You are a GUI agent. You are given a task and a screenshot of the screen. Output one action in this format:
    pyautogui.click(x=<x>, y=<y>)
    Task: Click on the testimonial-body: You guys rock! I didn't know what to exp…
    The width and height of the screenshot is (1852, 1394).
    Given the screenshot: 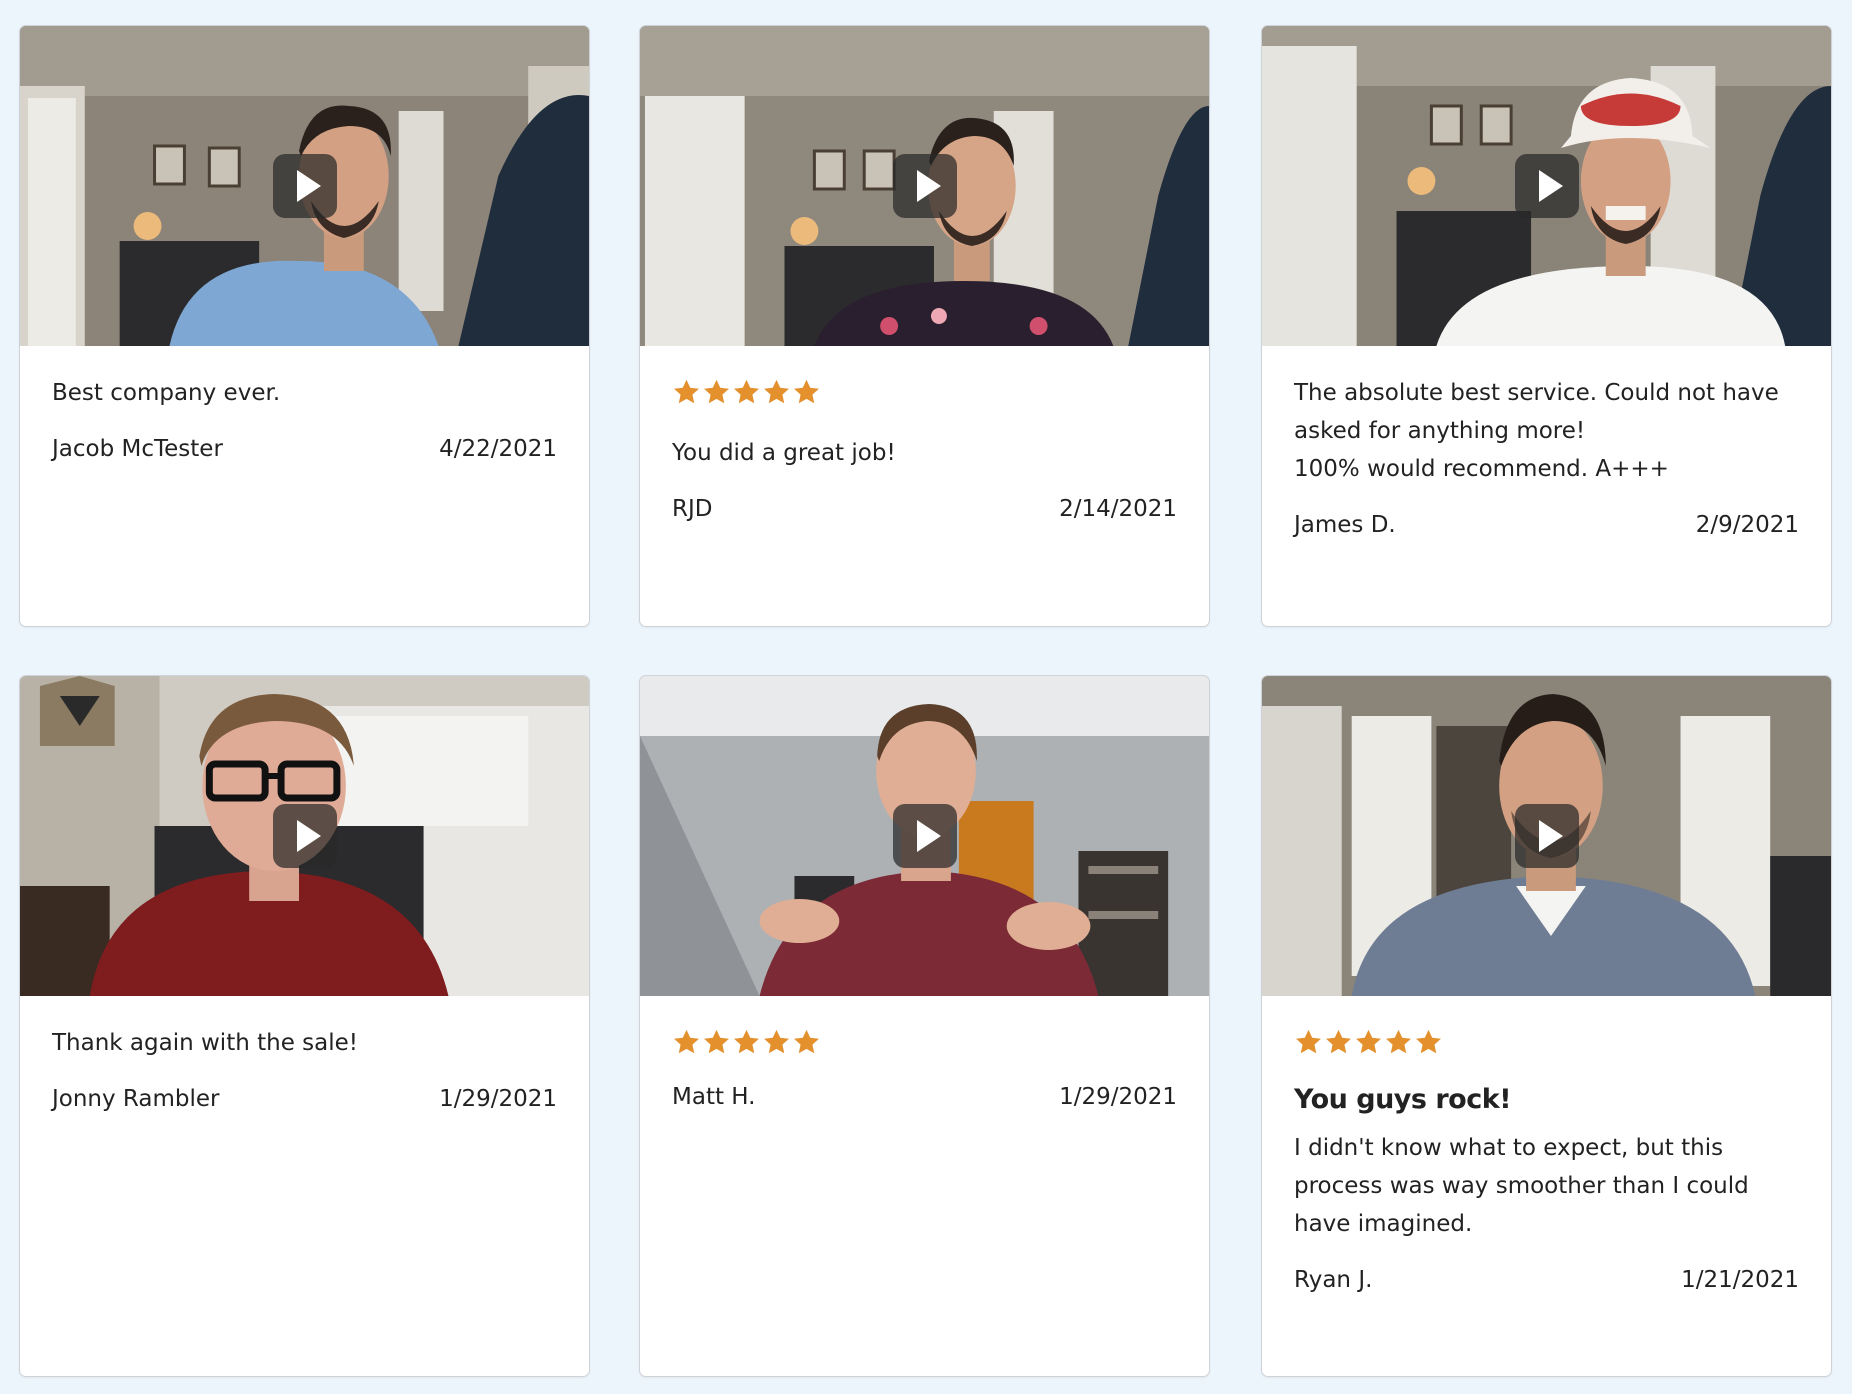 What is the action you would take?
    pyautogui.click(x=1546, y=1156)
    